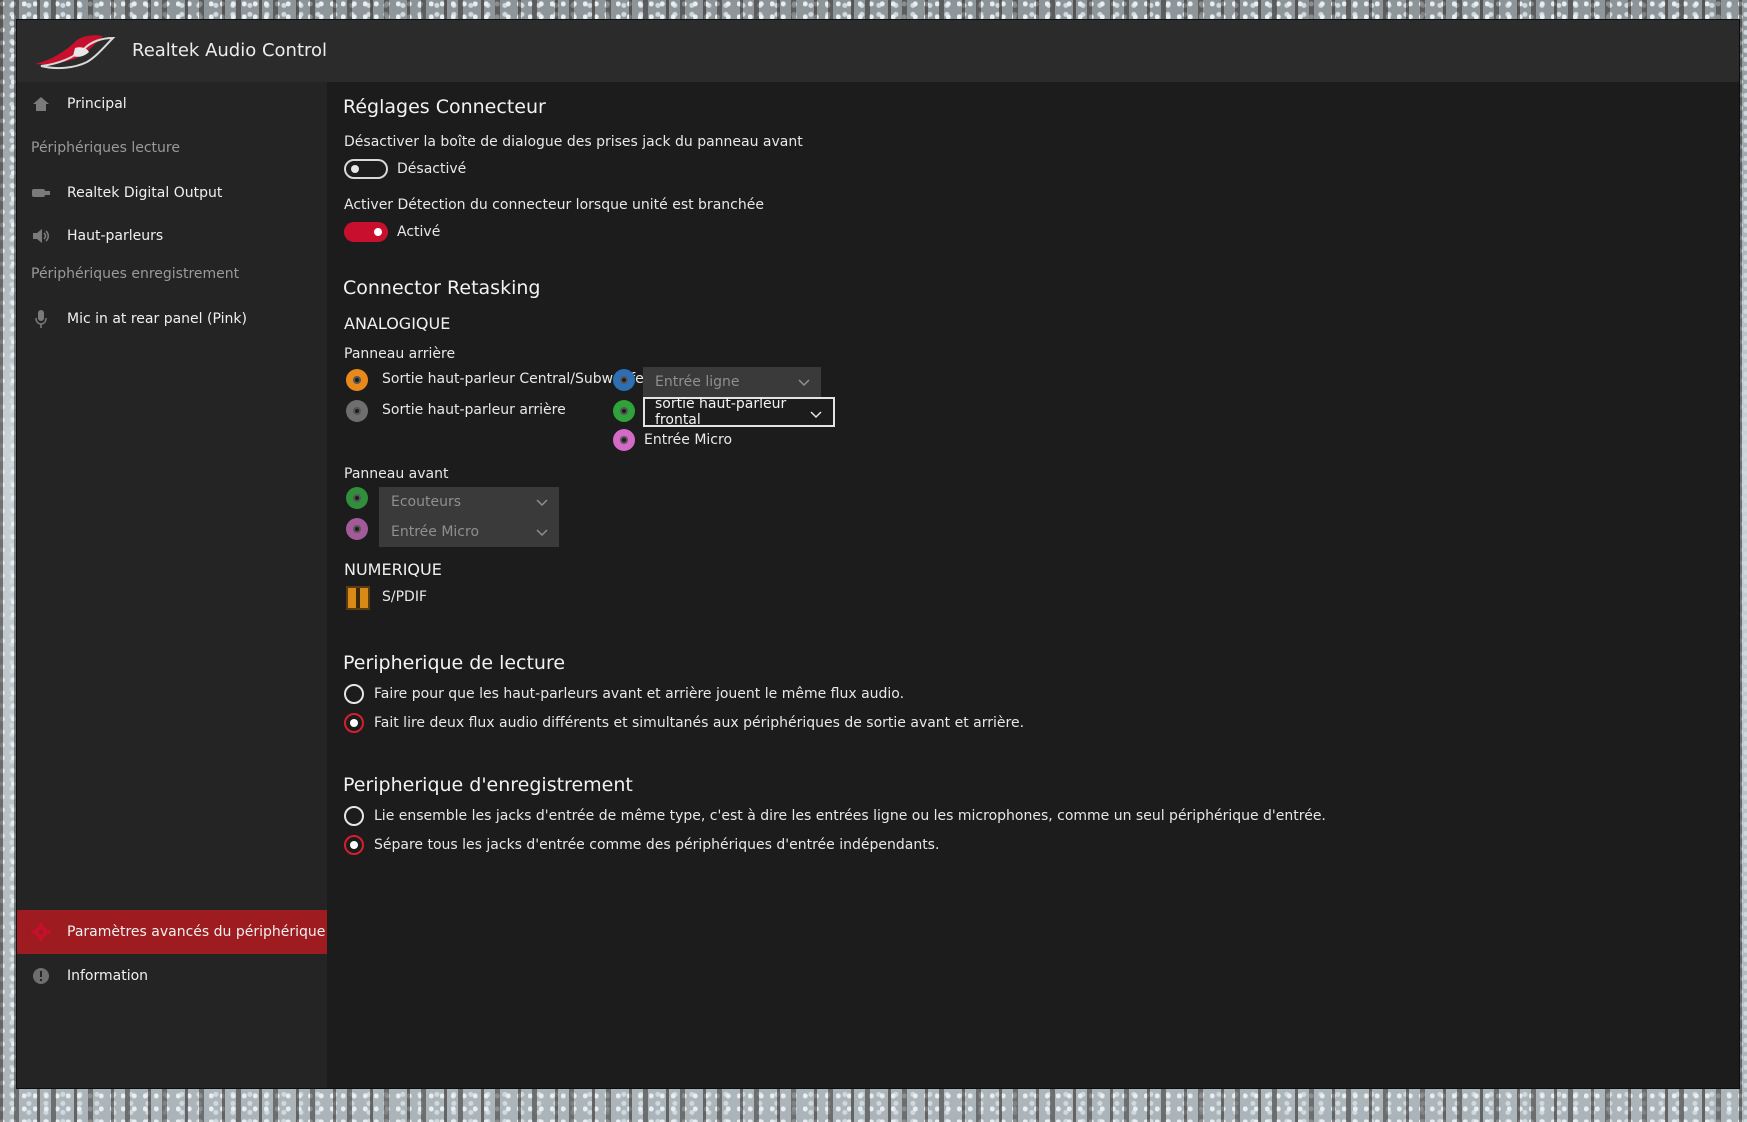  I want to click on jack-green-front-icon, so click(357, 498).